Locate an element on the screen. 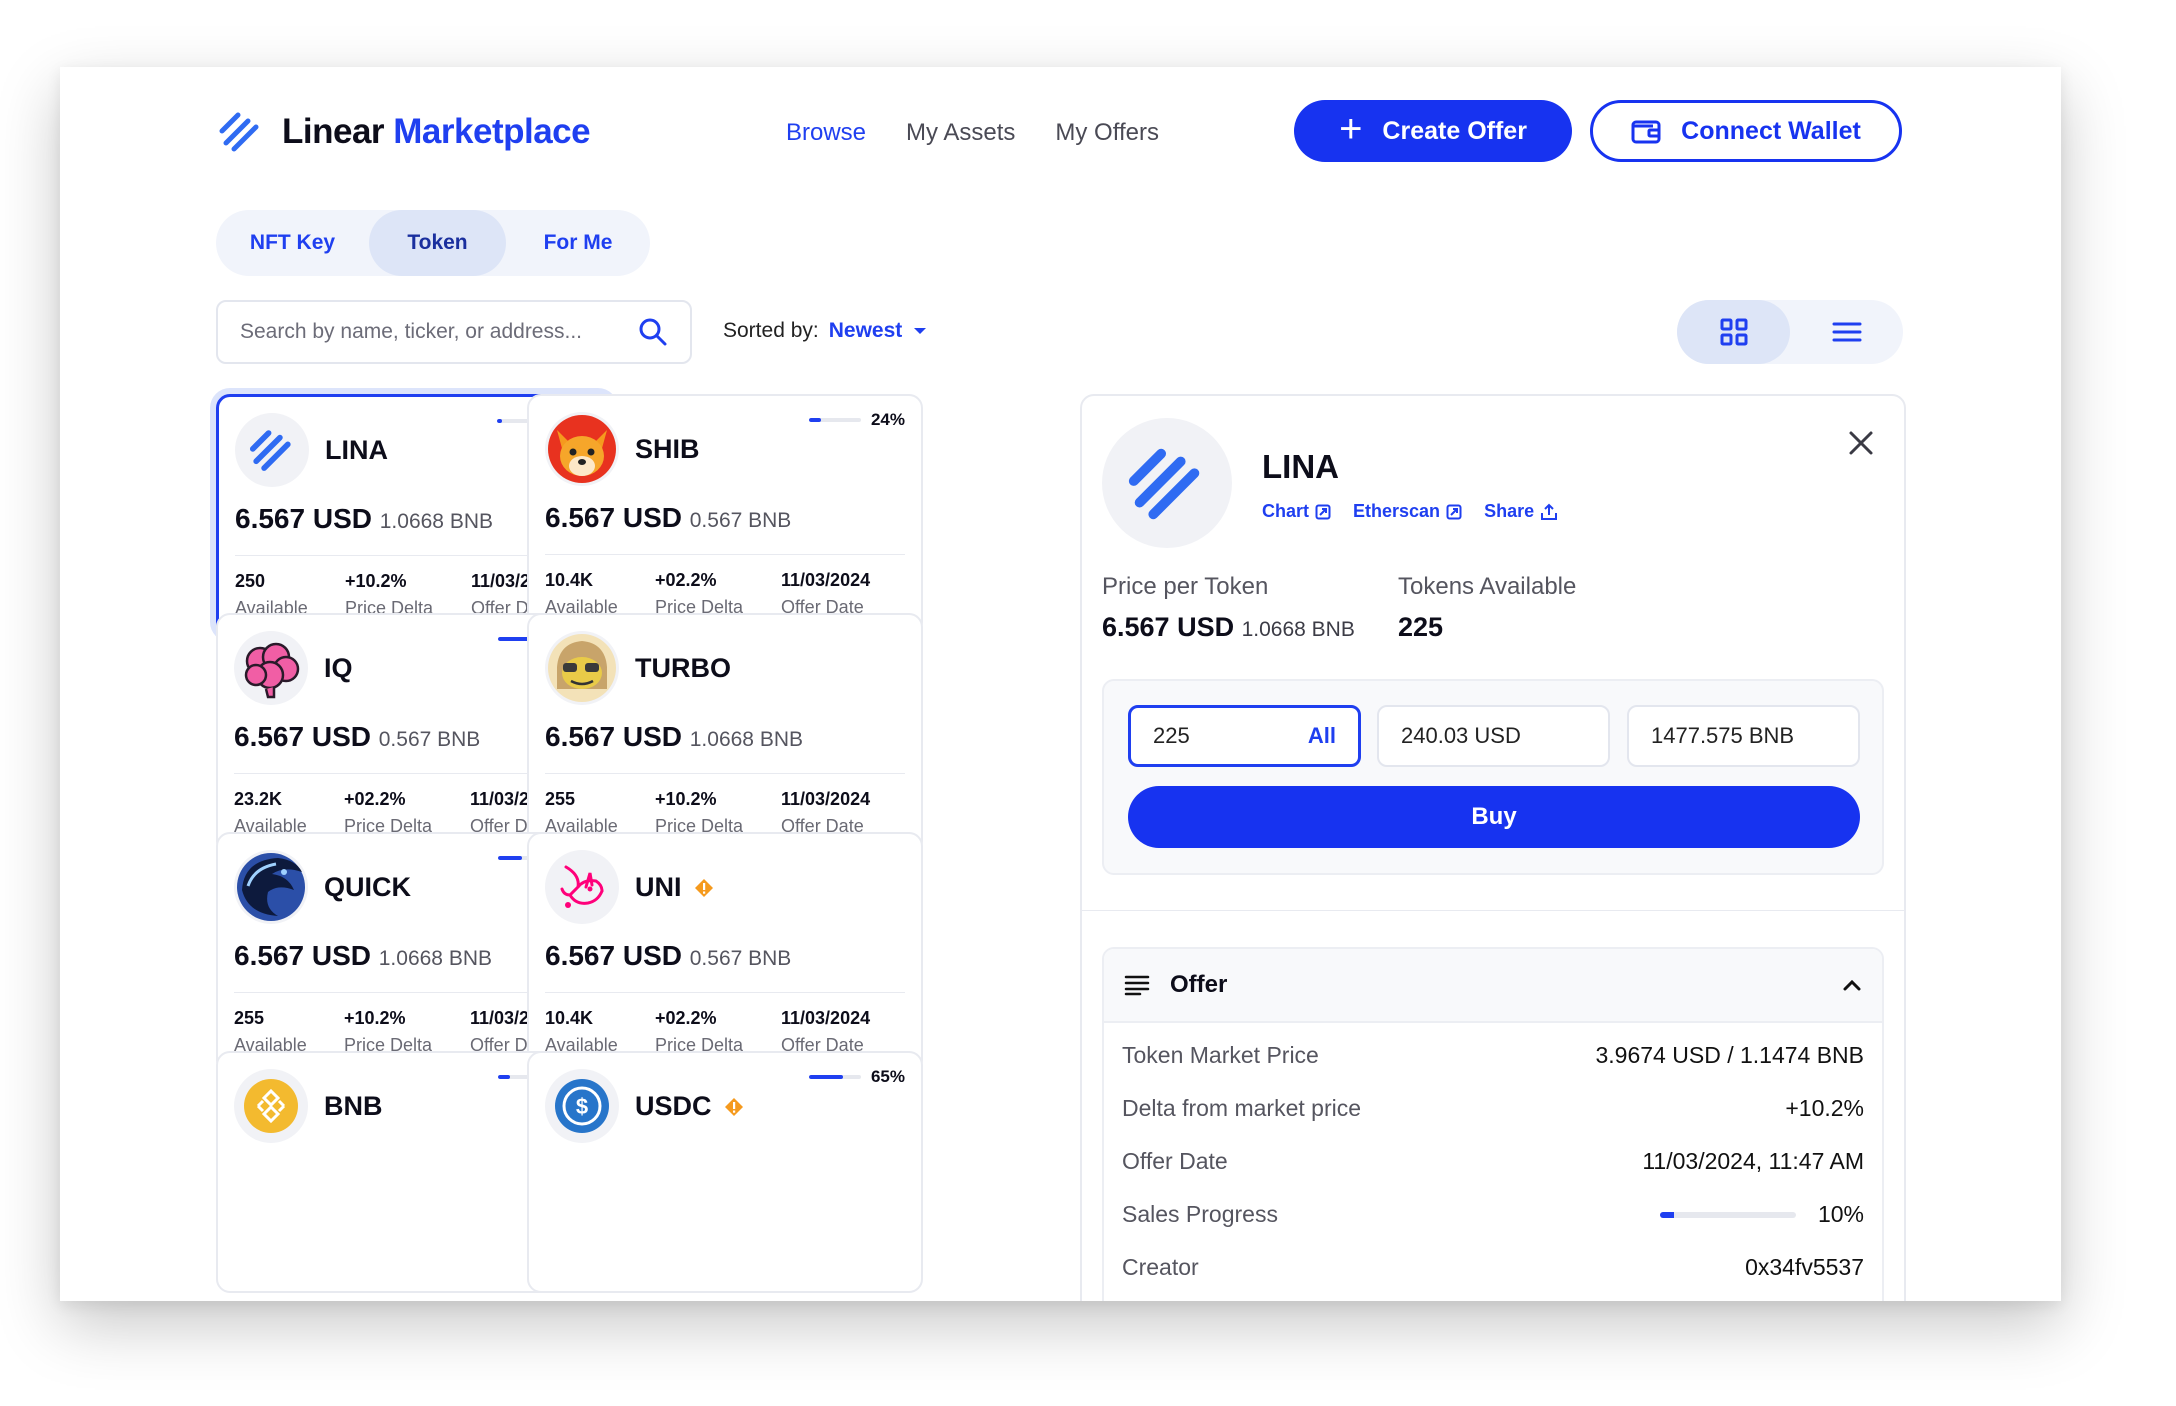 Image resolution: width=2176 pixels, height=1406 pixels. detail-token-icon is located at coordinates (1167, 483).